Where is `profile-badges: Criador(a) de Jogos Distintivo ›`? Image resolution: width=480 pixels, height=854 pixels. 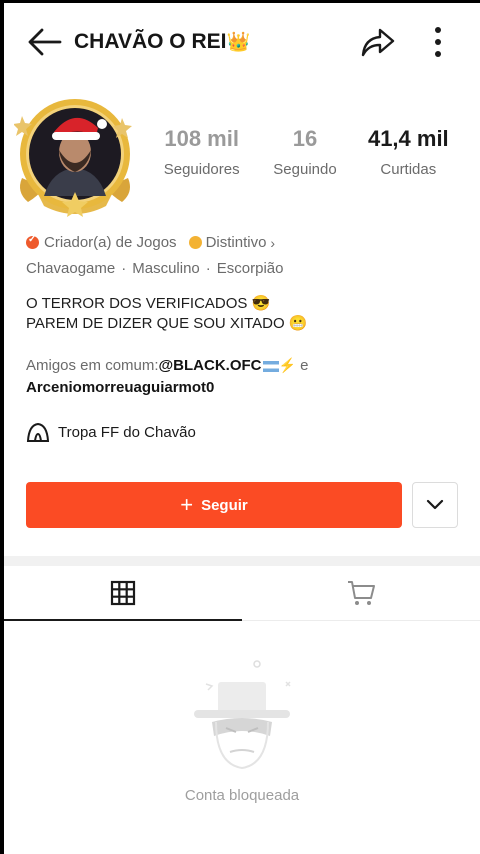
profile-badges: Criador(a) de Jogos Distintivo › is located at coordinates (150, 242).